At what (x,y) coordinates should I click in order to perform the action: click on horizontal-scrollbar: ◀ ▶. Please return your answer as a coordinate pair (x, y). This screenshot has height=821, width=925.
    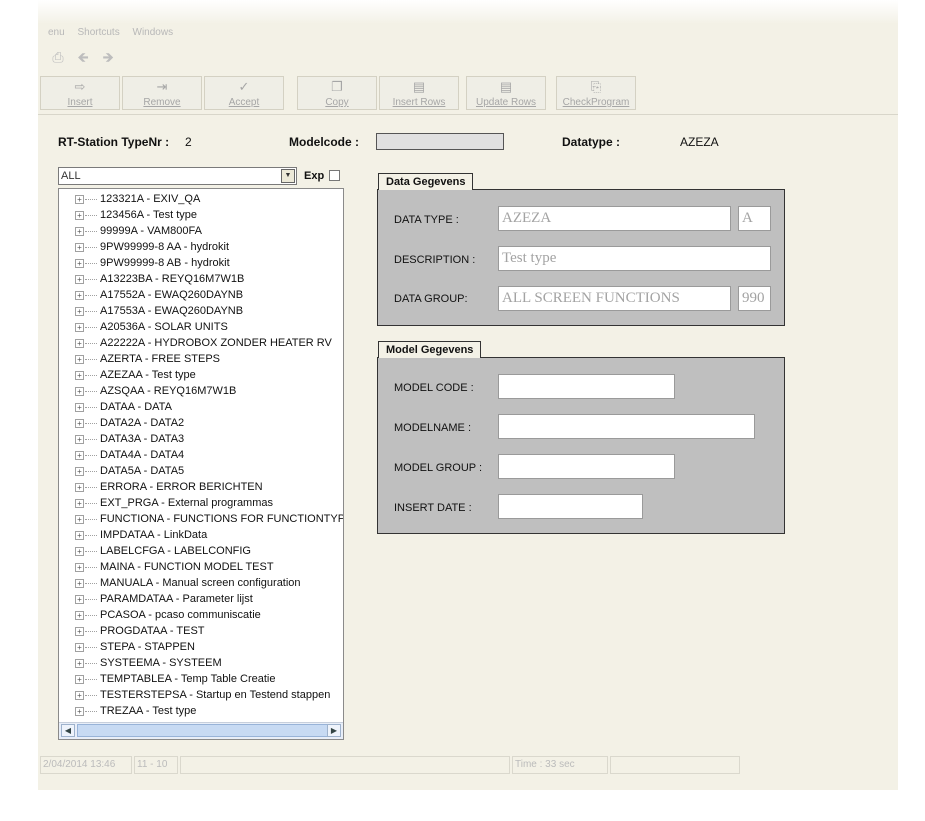
    Looking at the image, I should click on (201, 730).